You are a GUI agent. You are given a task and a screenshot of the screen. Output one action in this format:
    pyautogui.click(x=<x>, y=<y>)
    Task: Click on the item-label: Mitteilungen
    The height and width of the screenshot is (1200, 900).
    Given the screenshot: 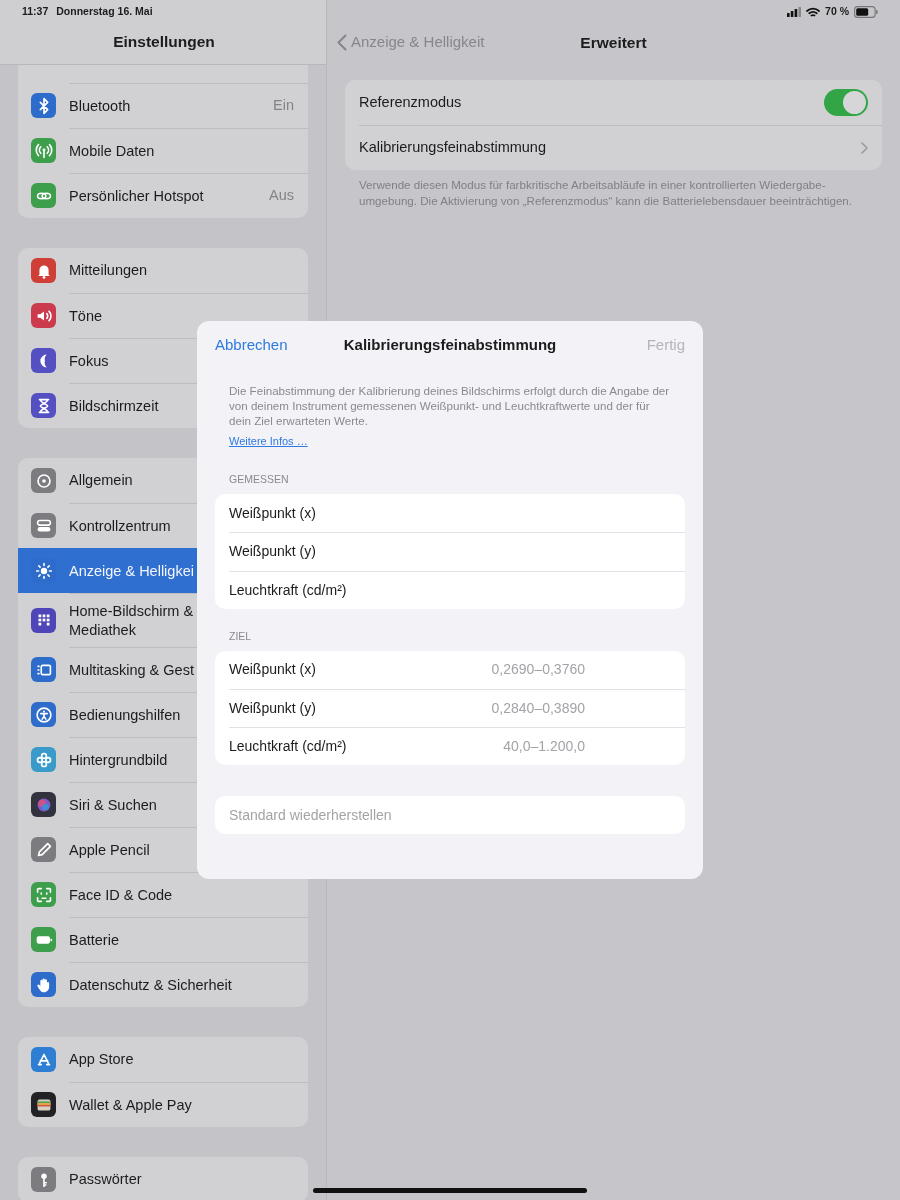 What is the action you would take?
    pyautogui.click(x=108, y=270)
    